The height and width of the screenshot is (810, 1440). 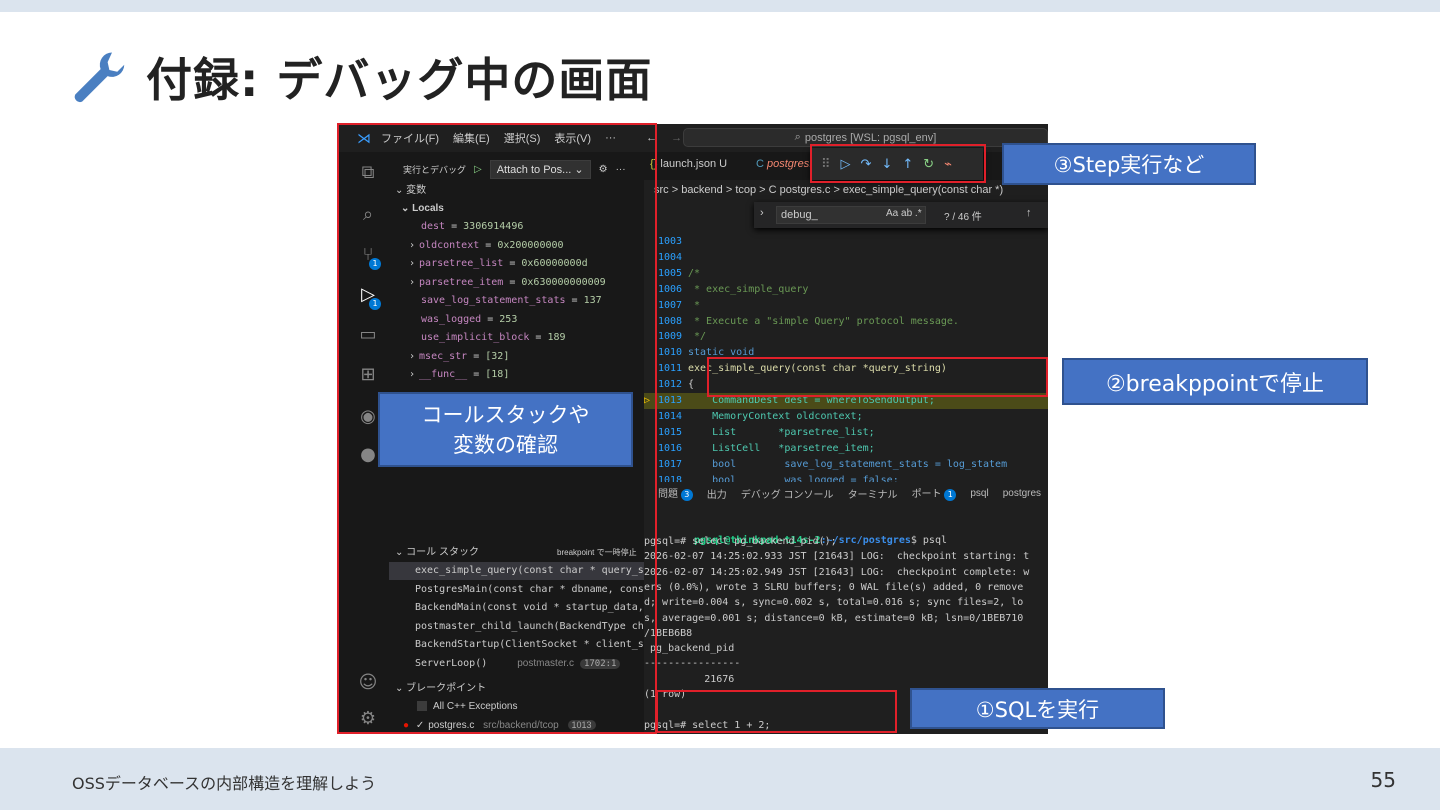 What do you see at coordinates (846, 433) in the screenshot?
I see `code-line: 1015 List *parsetree_list;` at bounding box center [846, 433].